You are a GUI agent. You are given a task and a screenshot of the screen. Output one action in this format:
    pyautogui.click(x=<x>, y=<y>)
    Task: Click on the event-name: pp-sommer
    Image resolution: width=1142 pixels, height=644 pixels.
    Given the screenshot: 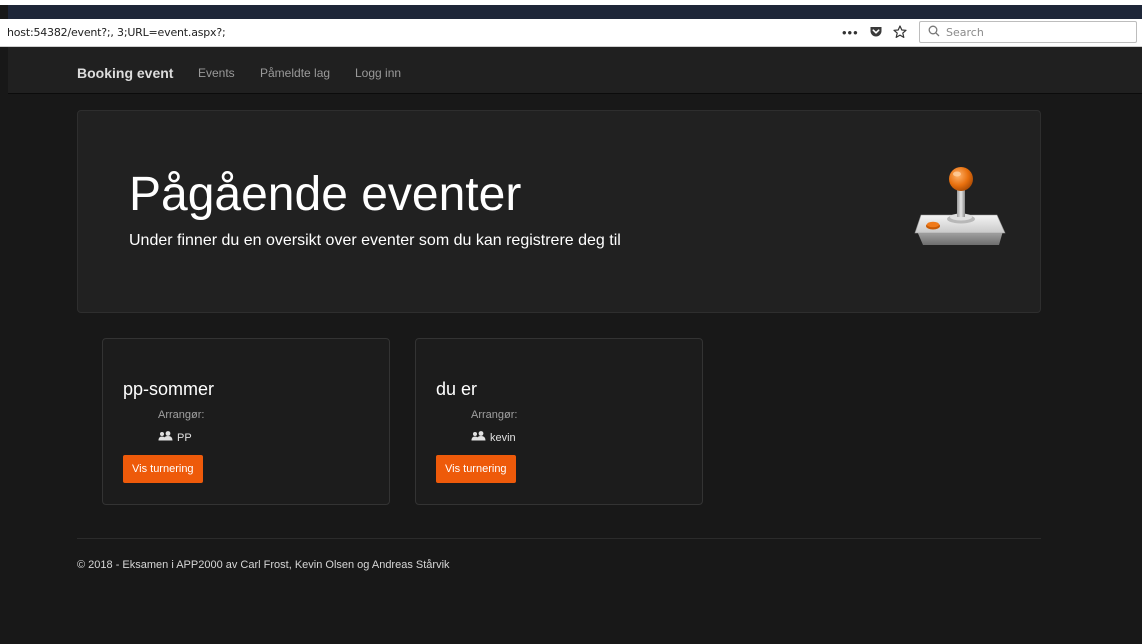 What is the action you would take?
    pyautogui.click(x=169, y=389)
    